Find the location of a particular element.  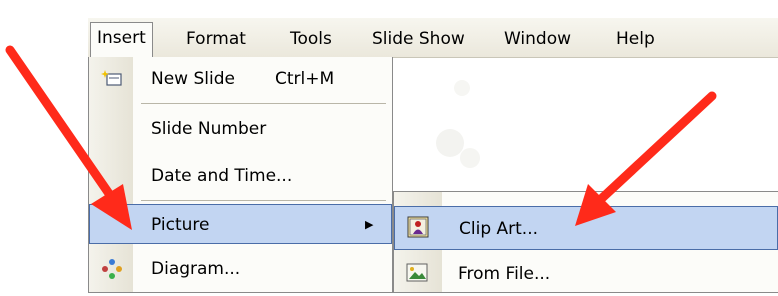

menu-help: Help is located at coordinates (635, 39).